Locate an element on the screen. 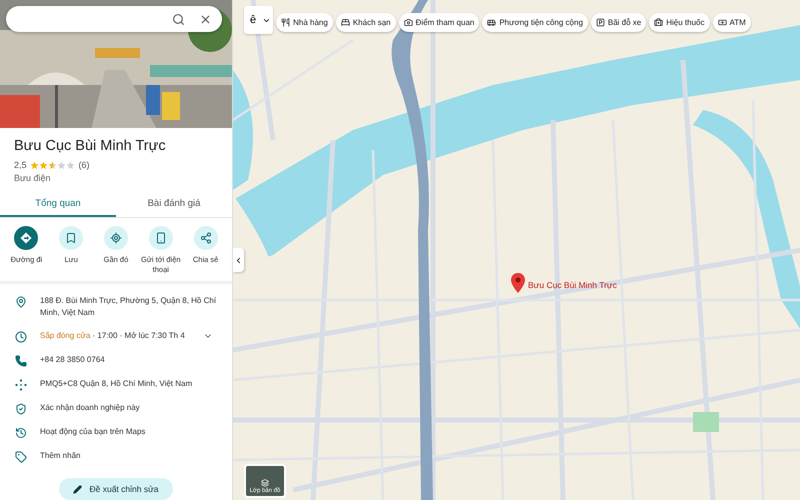 Image resolution: width=800 pixels, height=500 pixels. tab: Bài đánh giá is located at coordinates (174, 204).